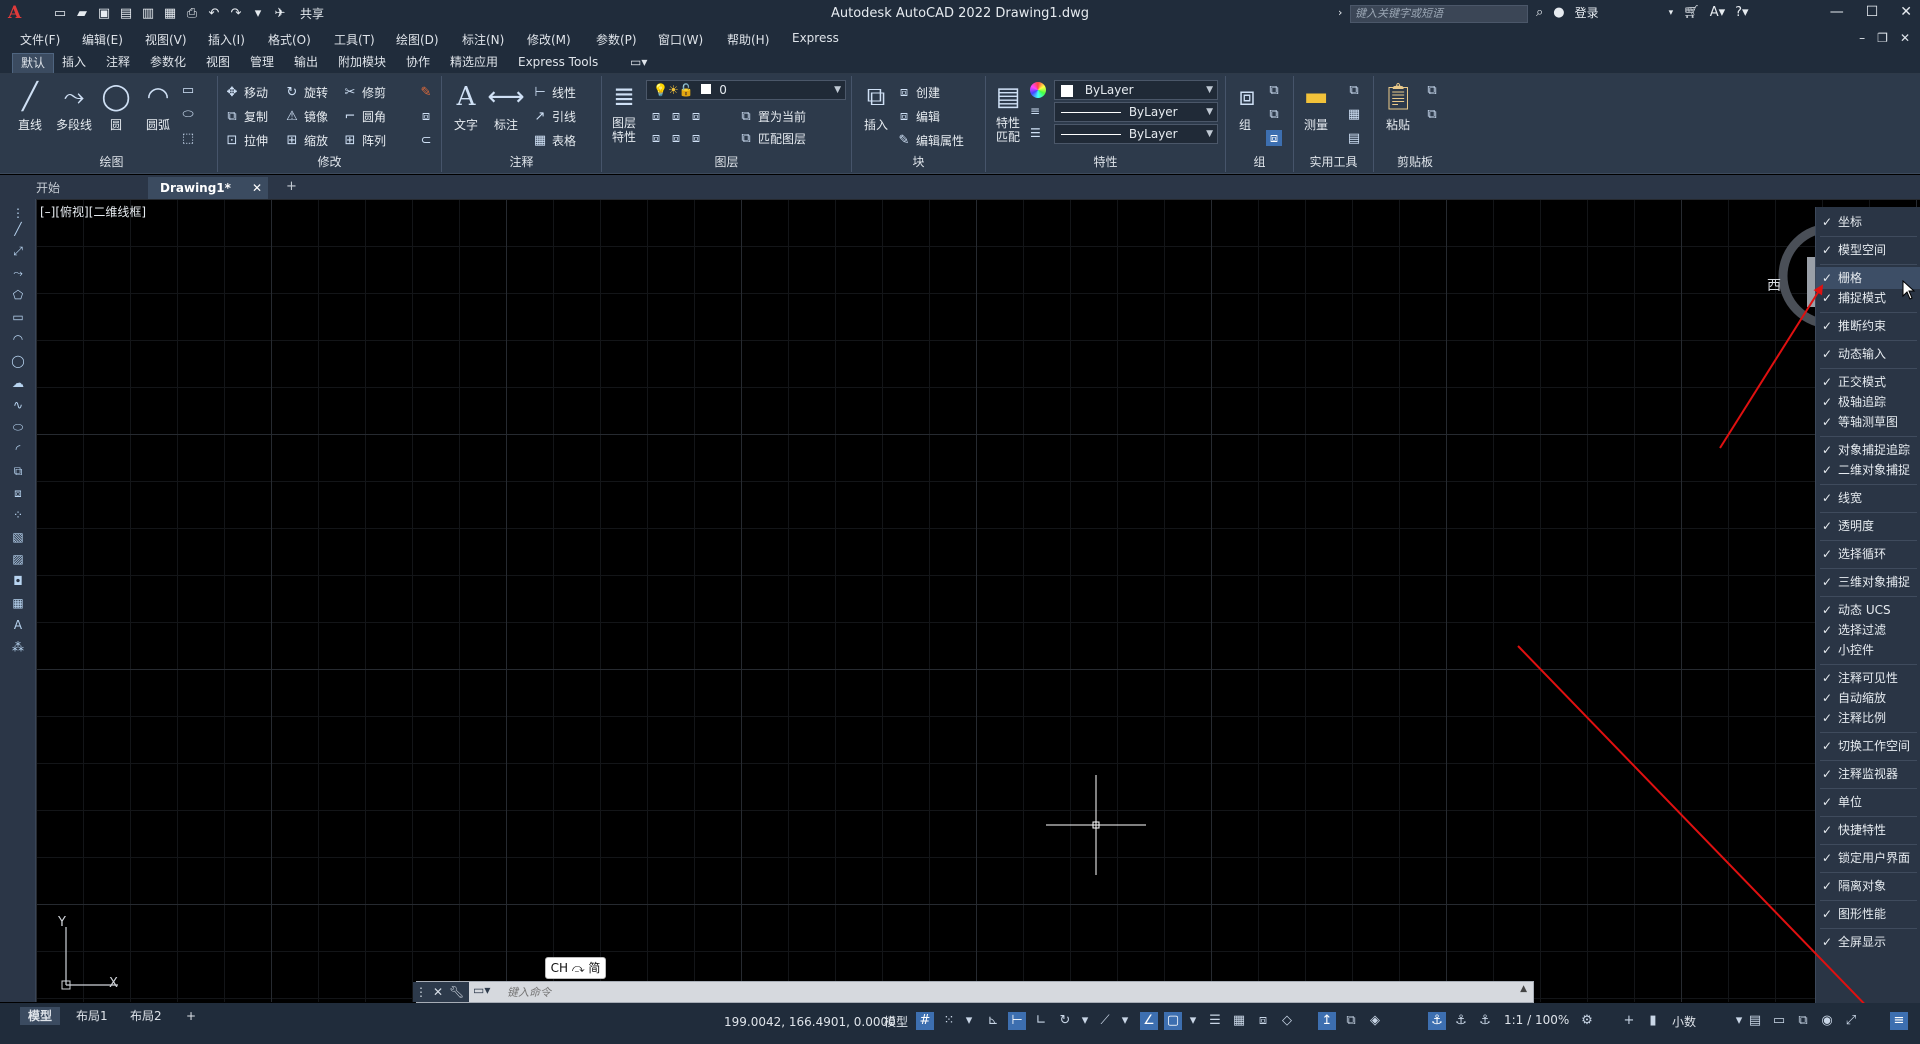 The image size is (1920, 1044). I want to click on panel-layers-title: 图层, so click(726, 161).